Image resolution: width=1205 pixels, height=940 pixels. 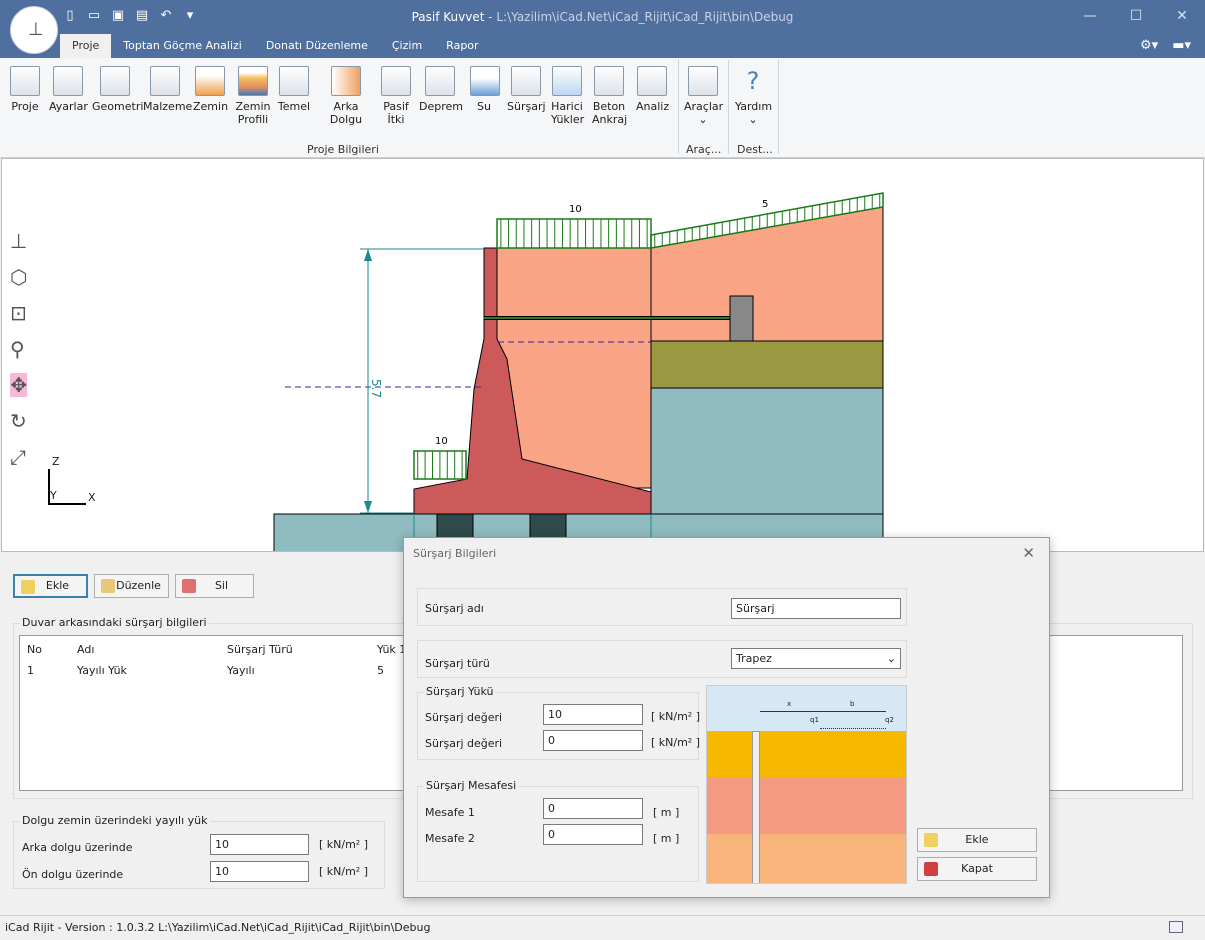 I want to click on surcharge-name-input: Sürşarj, so click(x=816, y=608).